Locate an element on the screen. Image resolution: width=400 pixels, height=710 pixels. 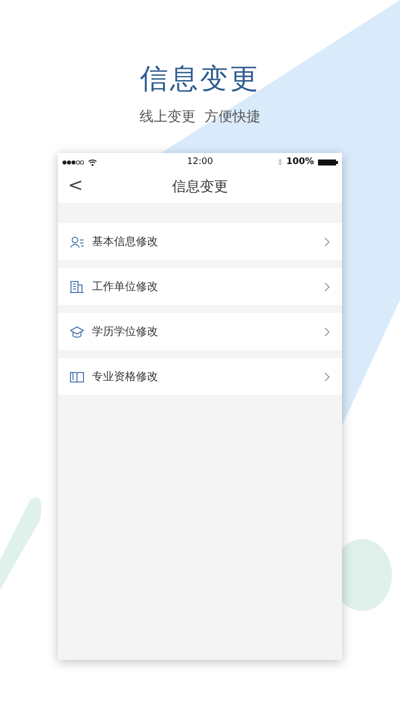
person-list-icon is located at coordinates (77, 242).